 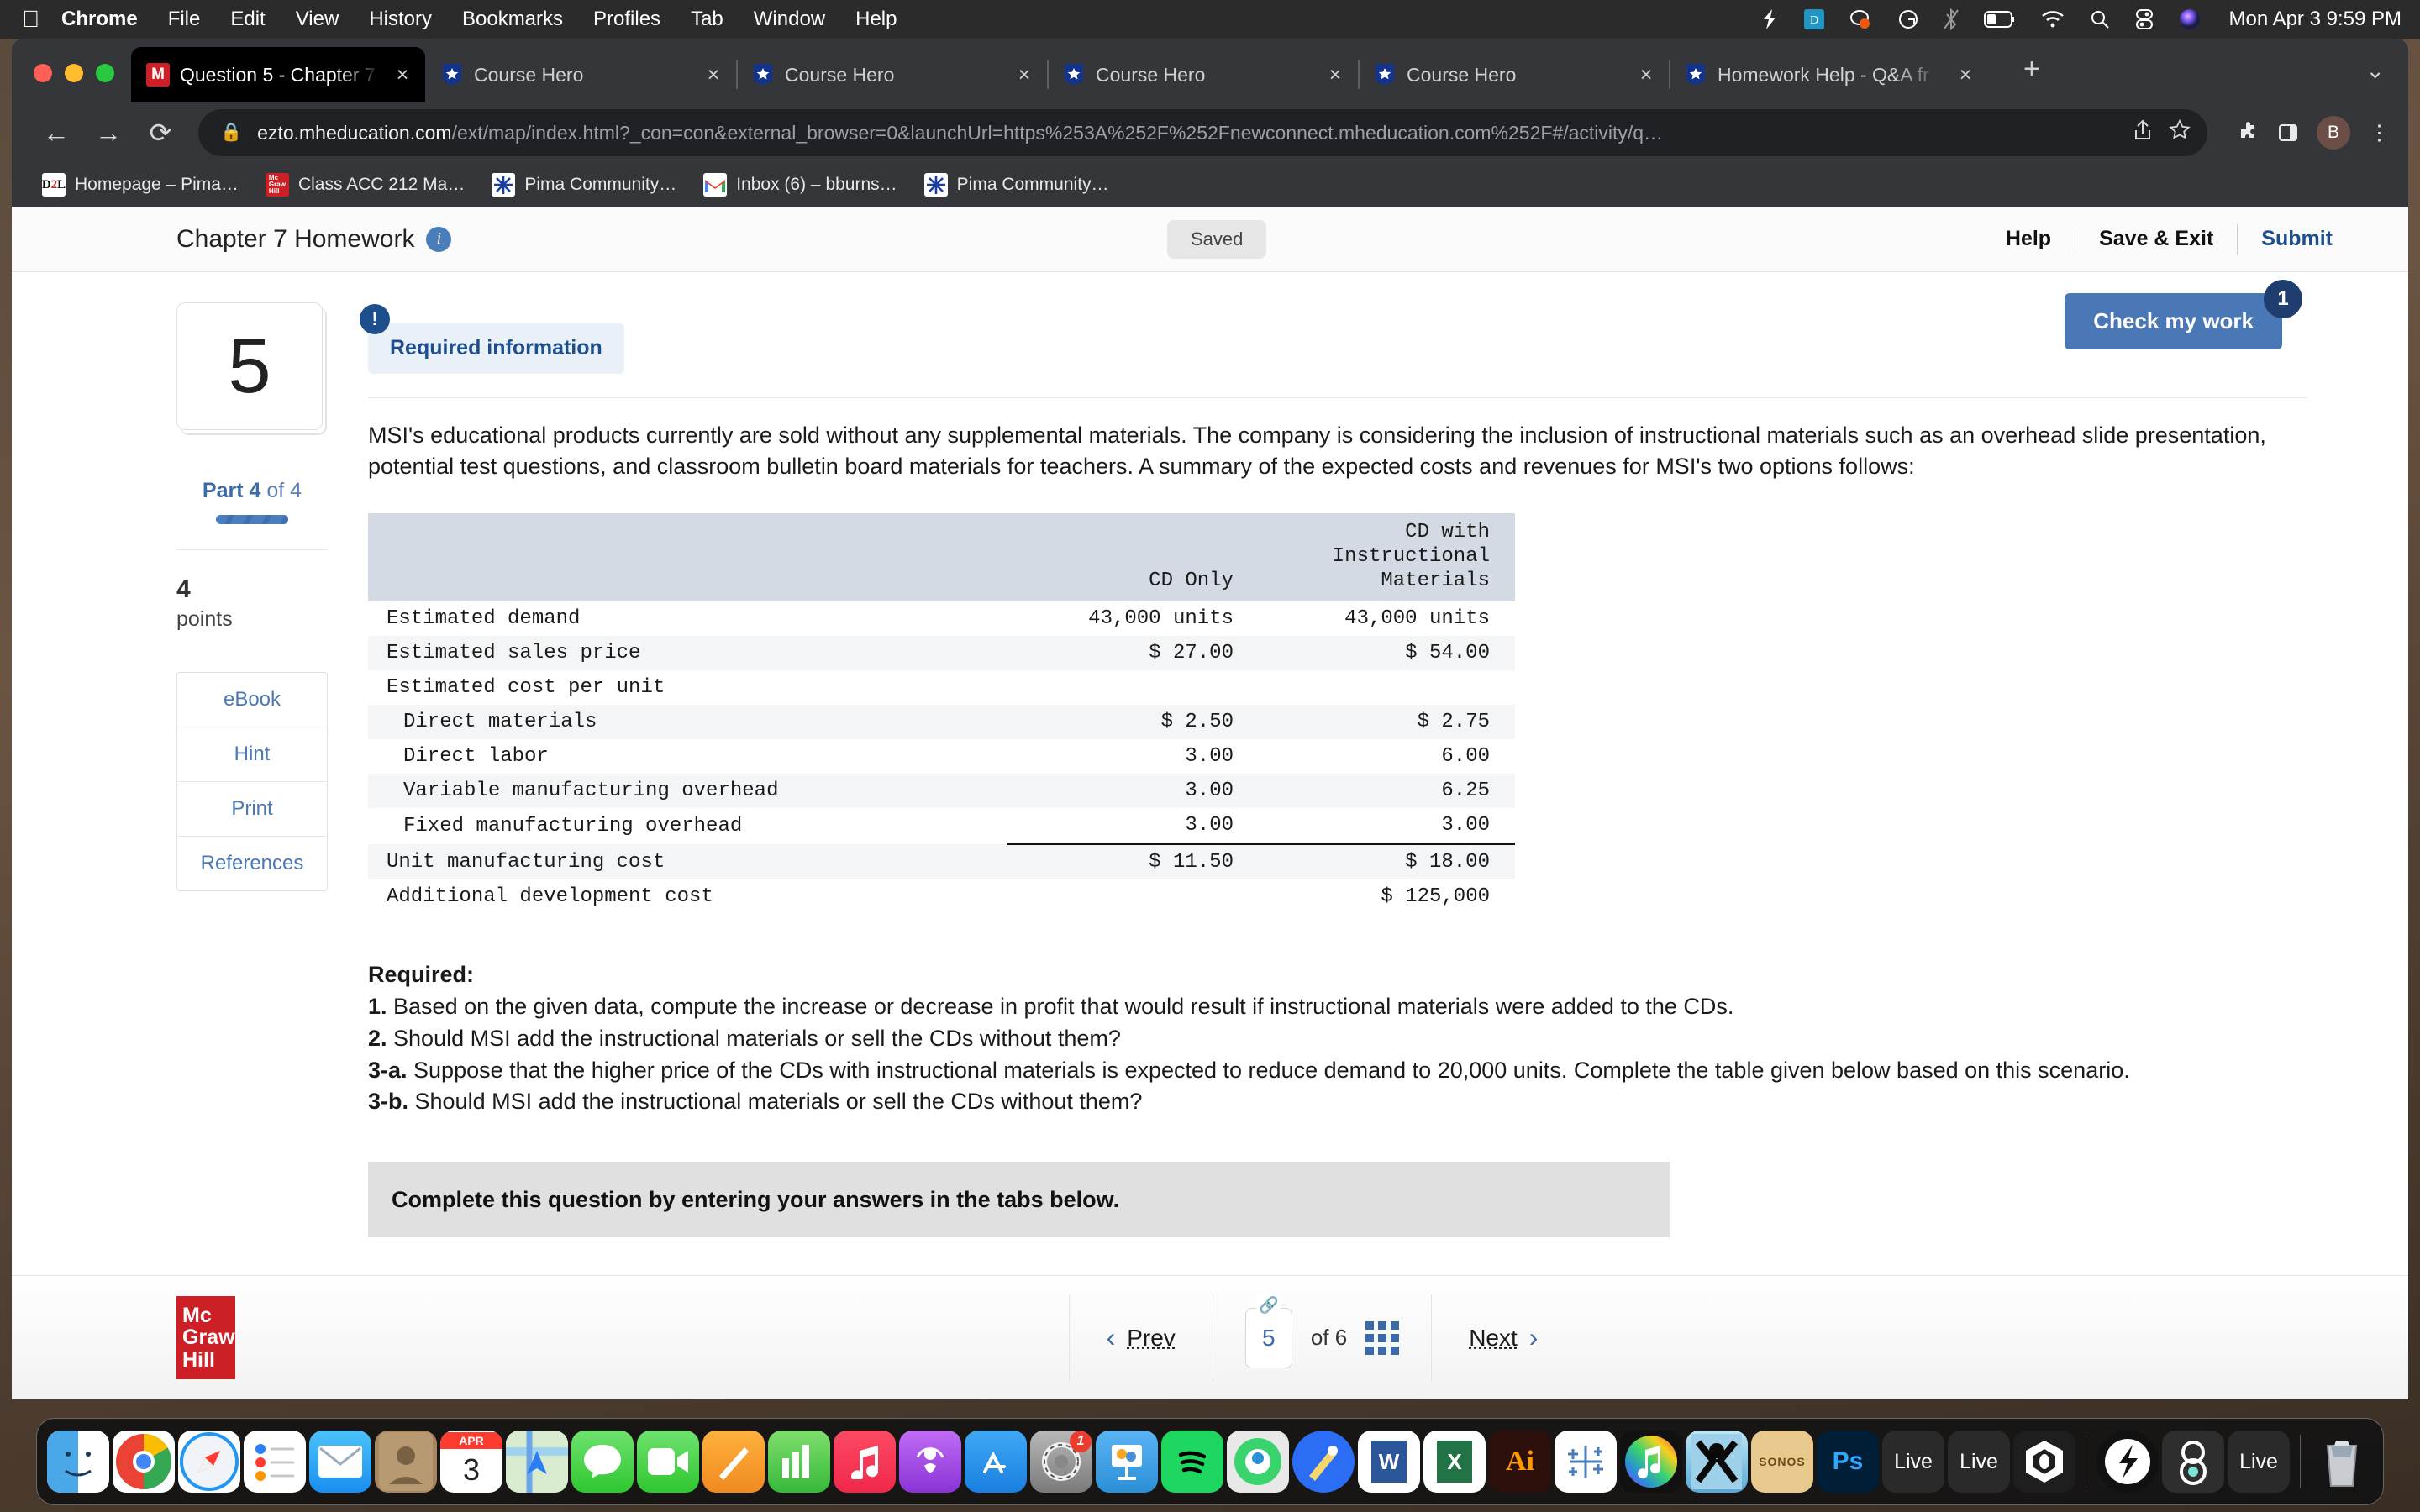 What do you see at coordinates (2029, 239) in the screenshot?
I see `help-link: Help` at bounding box center [2029, 239].